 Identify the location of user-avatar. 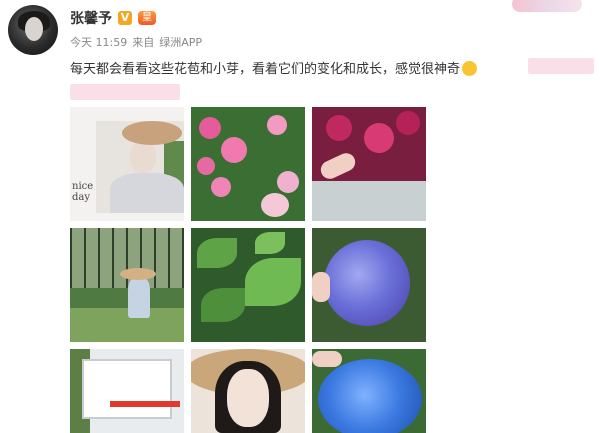
(33, 30).